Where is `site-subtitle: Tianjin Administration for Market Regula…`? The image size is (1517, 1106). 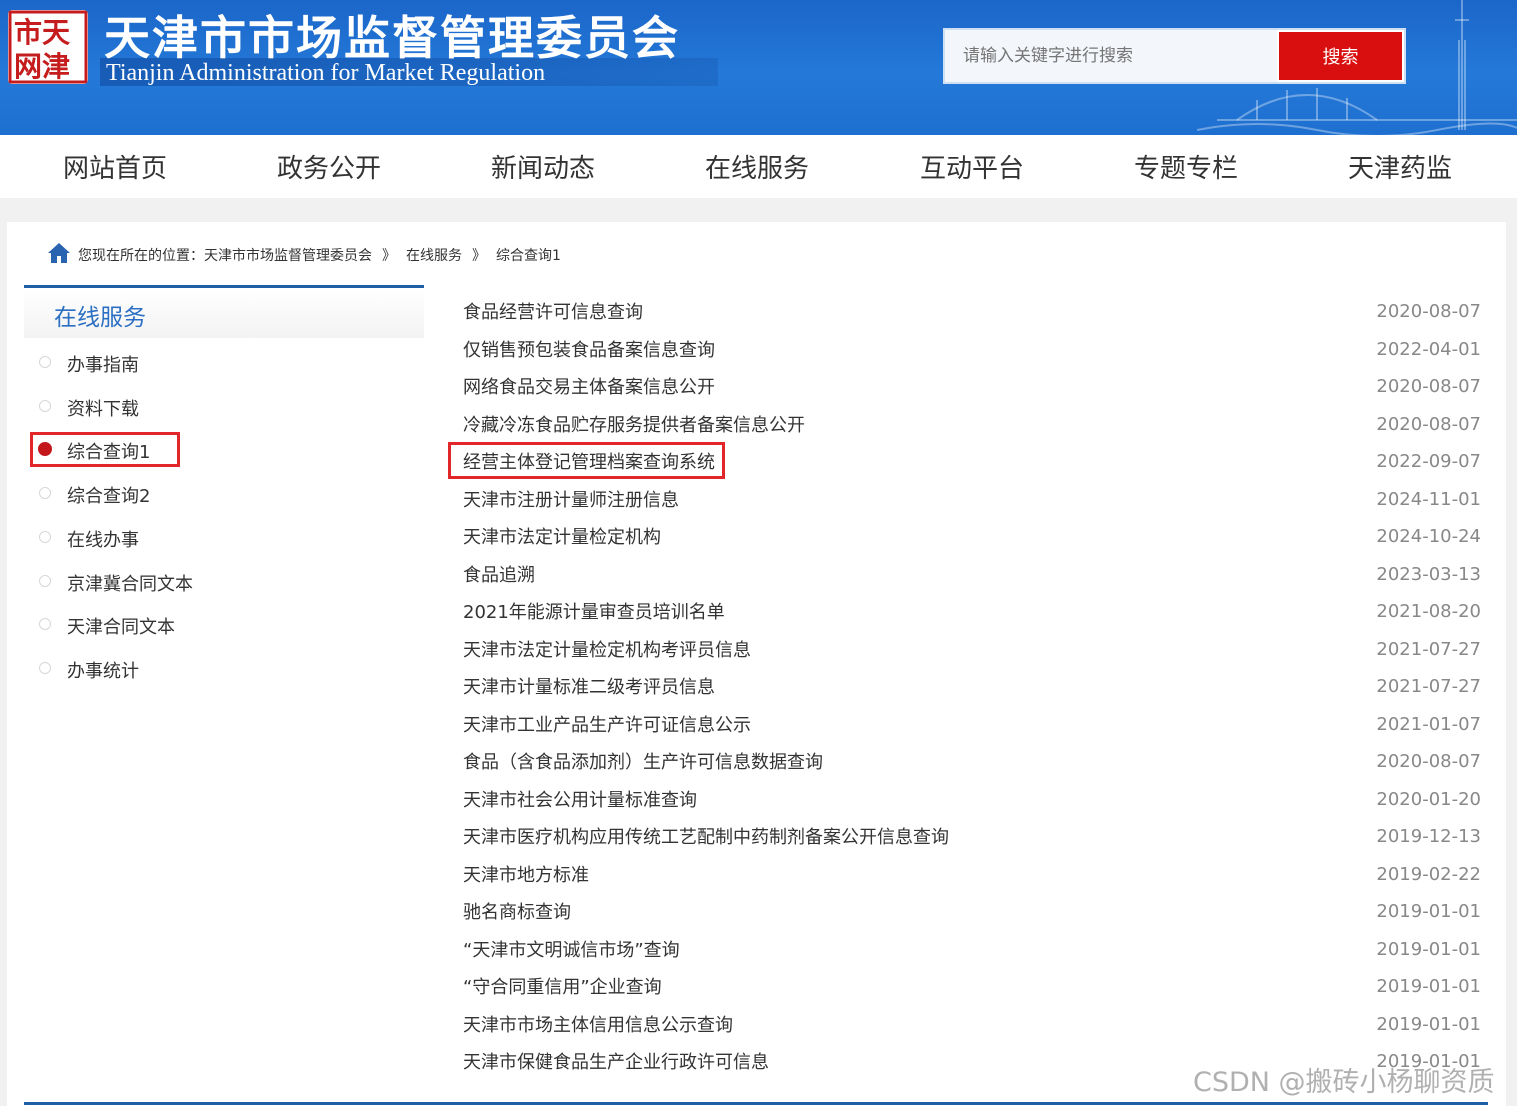
site-subtitle: Tianjin Administration for Market Regula… is located at coordinates (326, 73).